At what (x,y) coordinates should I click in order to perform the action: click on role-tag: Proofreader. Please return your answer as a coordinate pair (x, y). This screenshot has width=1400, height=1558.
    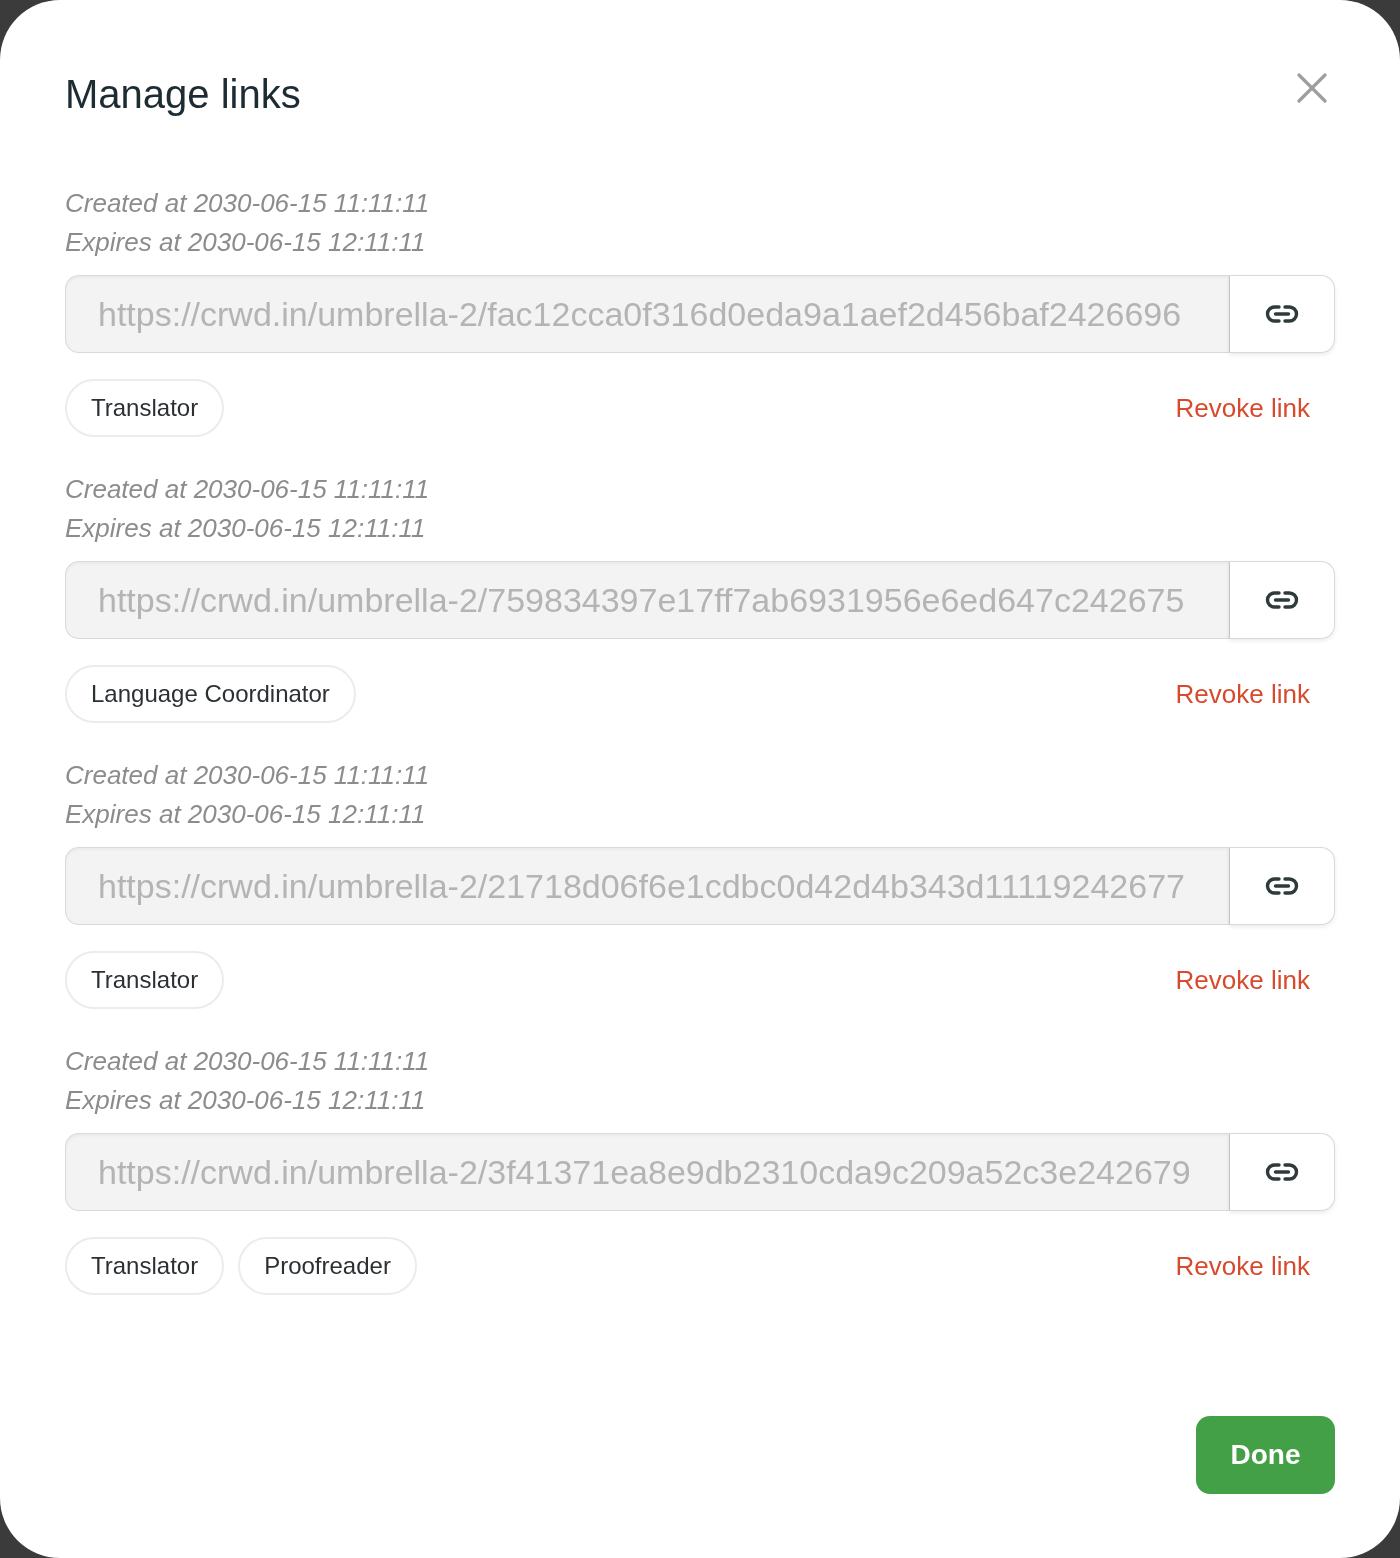
    Looking at the image, I should click on (327, 1266).